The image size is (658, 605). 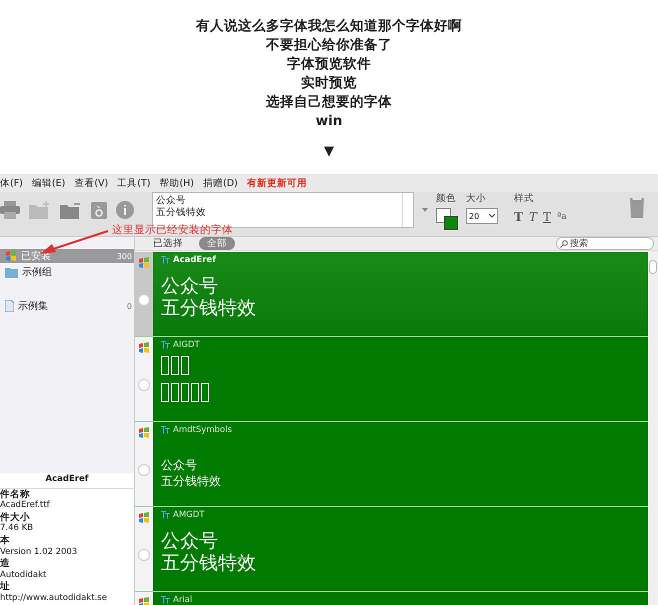 What do you see at coordinates (202, 430) in the screenshot?
I see `font-name: AmdtSymbols` at bounding box center [202, 430].